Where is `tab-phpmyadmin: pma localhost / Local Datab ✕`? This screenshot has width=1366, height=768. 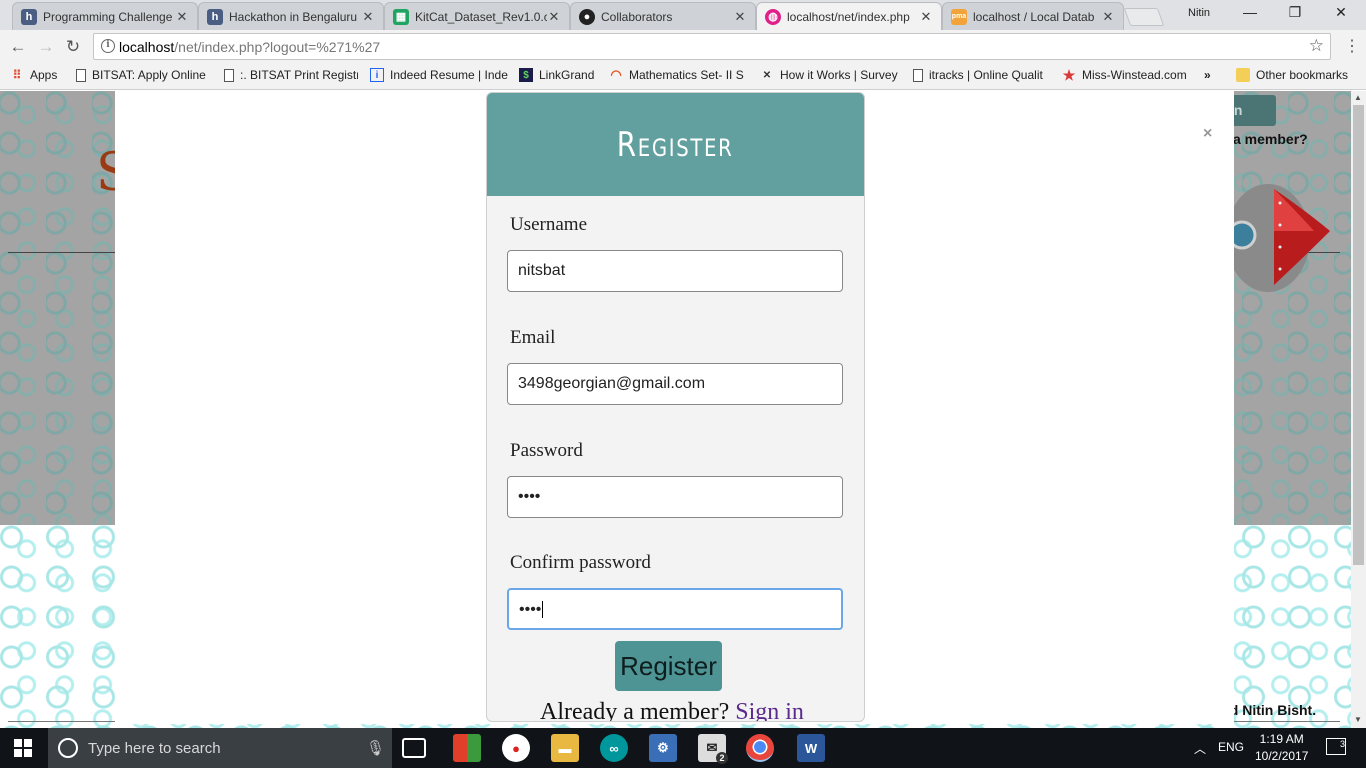
tab-phpmyadmin: pma localhost / Local Datab ✕ is located at coordinates (1033, 16).